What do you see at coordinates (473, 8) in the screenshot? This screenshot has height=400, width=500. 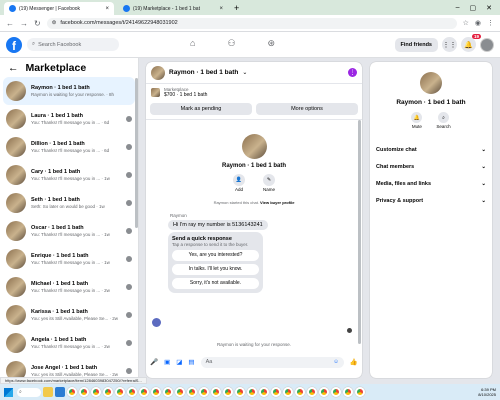 I see `maximize-icon: ▢` at bounding box center [473, 8].